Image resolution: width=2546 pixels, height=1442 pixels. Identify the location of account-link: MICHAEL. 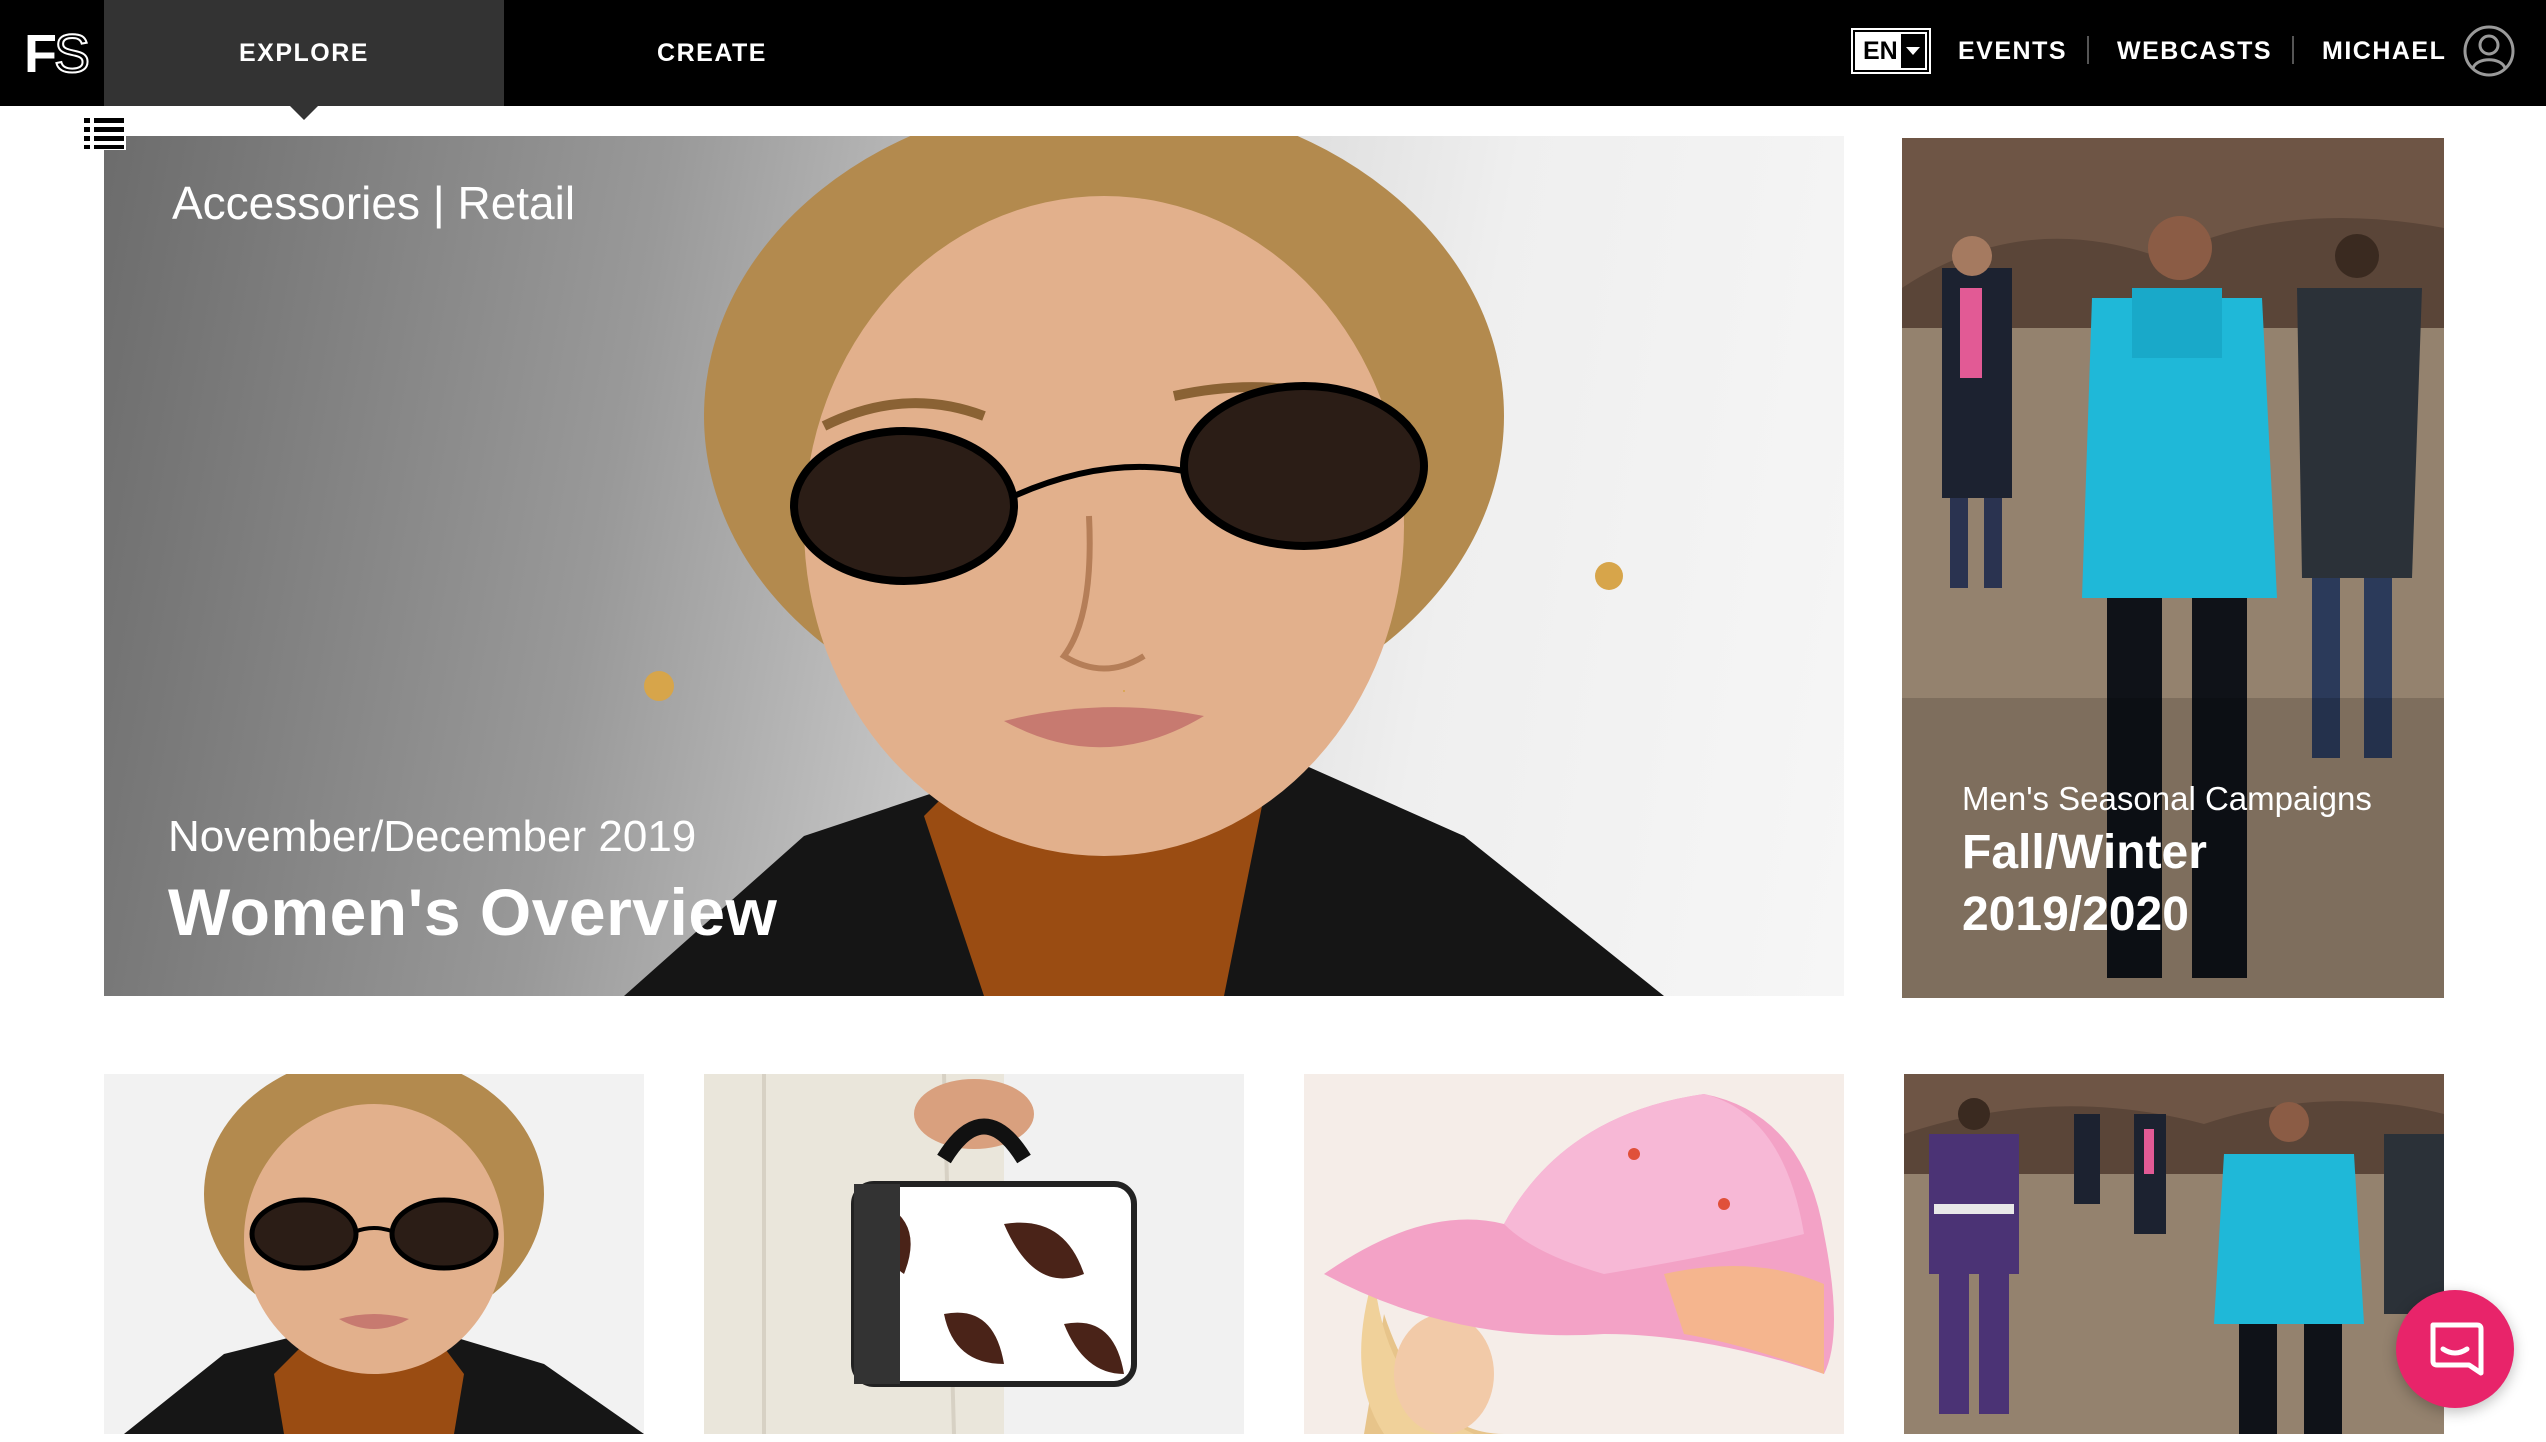
(2384, 51).